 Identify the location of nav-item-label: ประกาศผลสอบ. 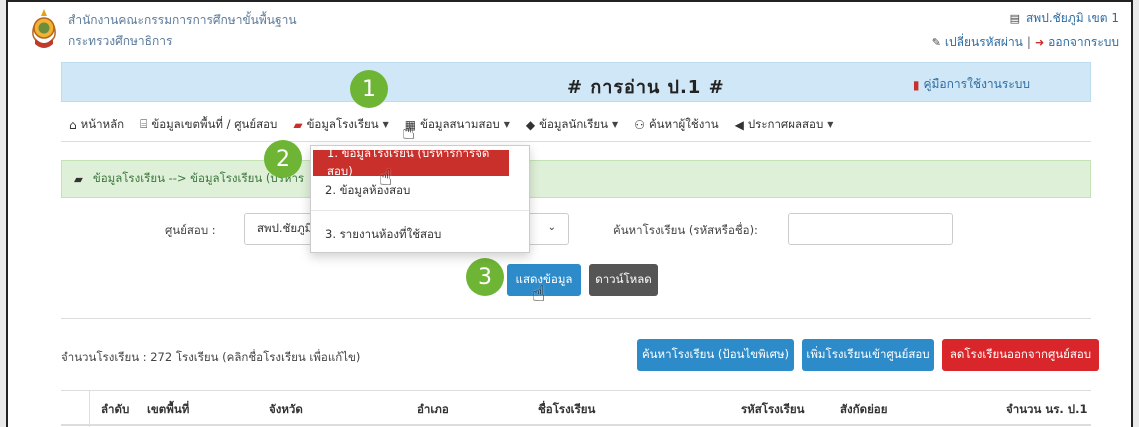
(785, 123).